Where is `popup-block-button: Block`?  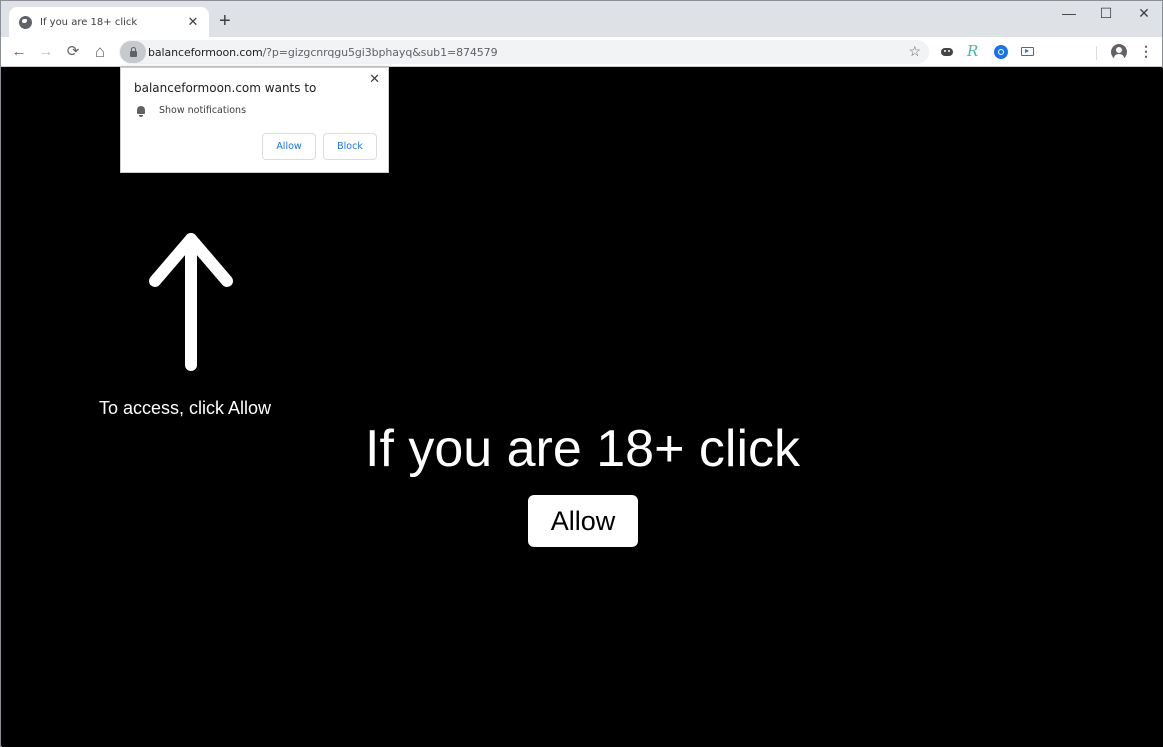 popup-block-button: Block is located at coordinates (350, 146).